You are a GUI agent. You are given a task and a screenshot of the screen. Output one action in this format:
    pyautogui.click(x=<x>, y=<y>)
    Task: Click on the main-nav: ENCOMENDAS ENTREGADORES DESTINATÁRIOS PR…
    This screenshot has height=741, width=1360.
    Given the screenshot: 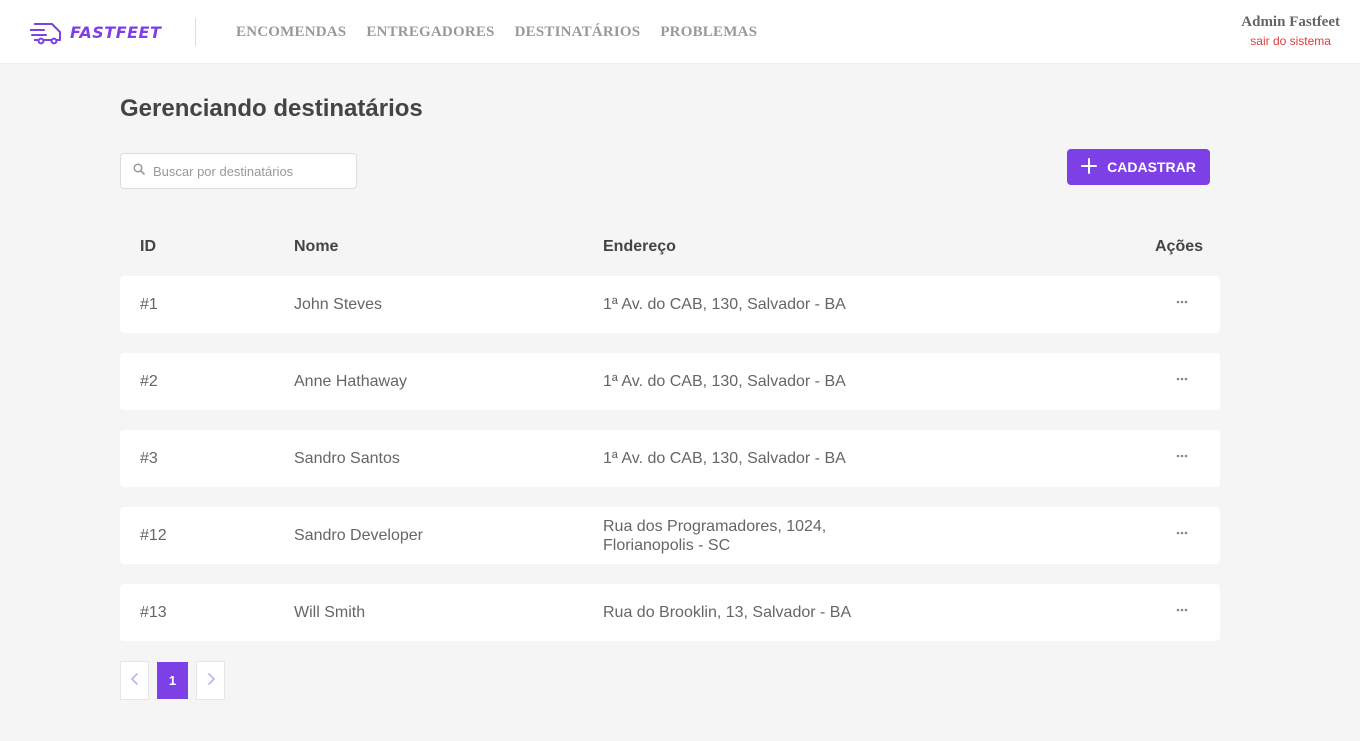 What is the action you would take?
    pyautogui.click(x=506, y=32)
    